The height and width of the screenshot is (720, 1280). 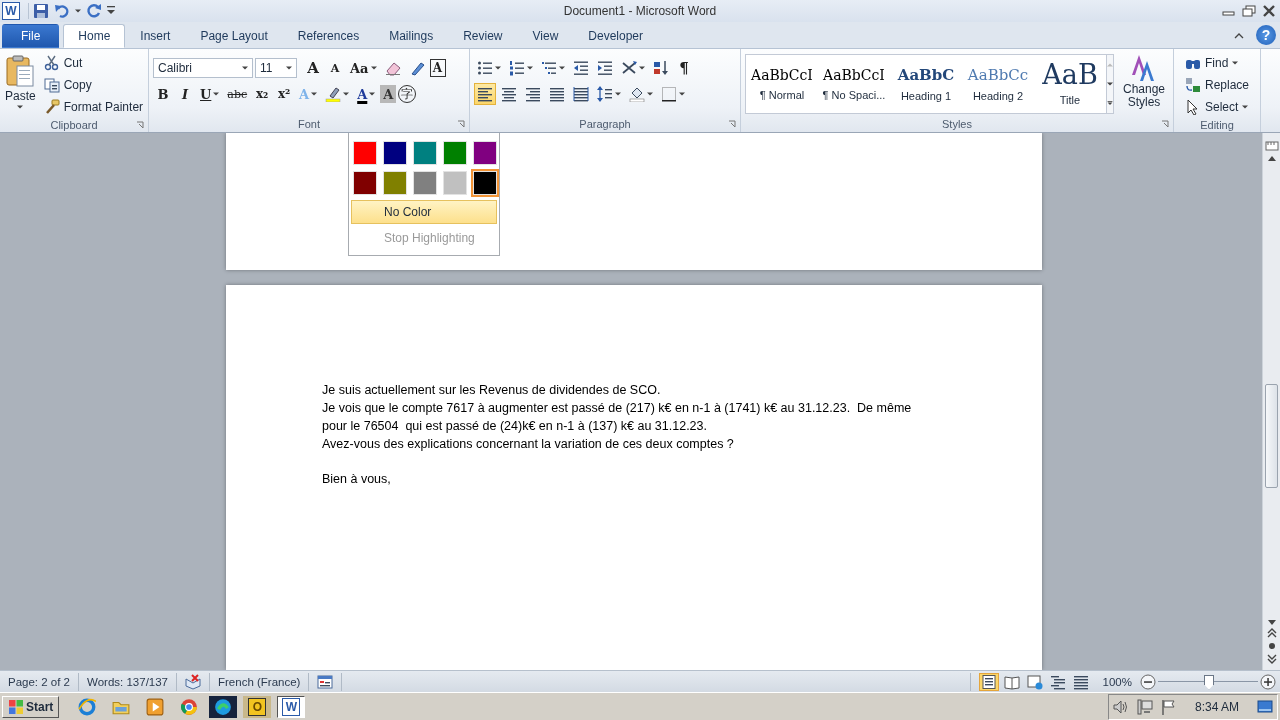 I want to click on more-icon, so click(x=1110, y=103).